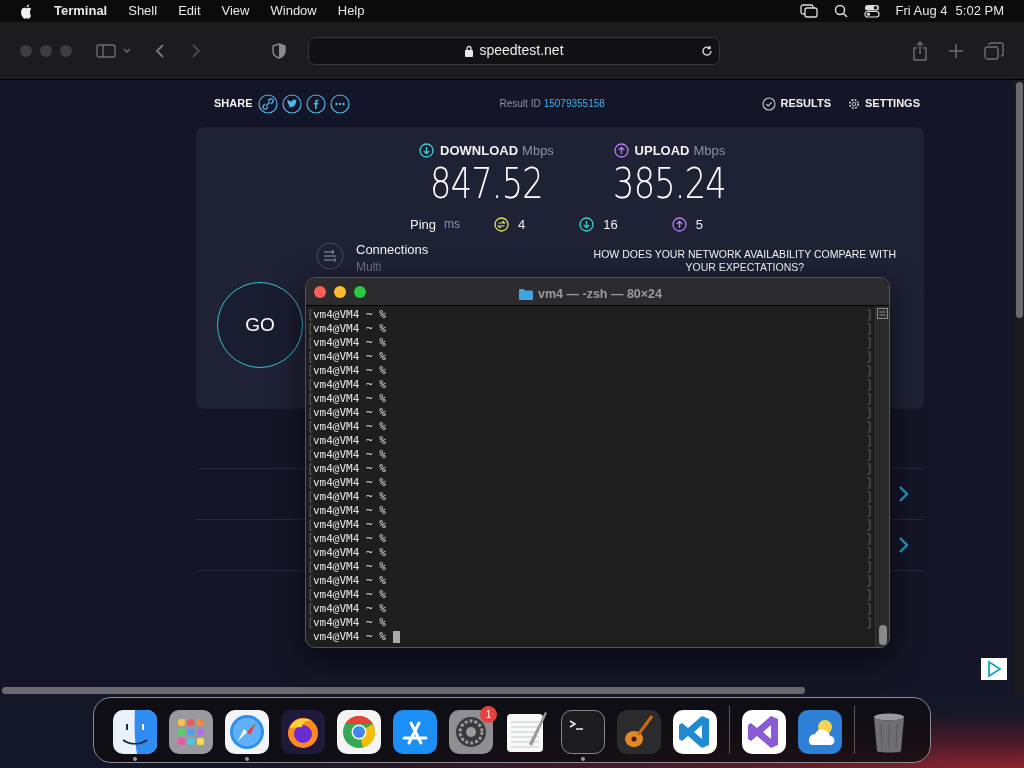 This screenshot has width=1024, height=768. I want to click on code-ribbon-icon, so click(695, 732).